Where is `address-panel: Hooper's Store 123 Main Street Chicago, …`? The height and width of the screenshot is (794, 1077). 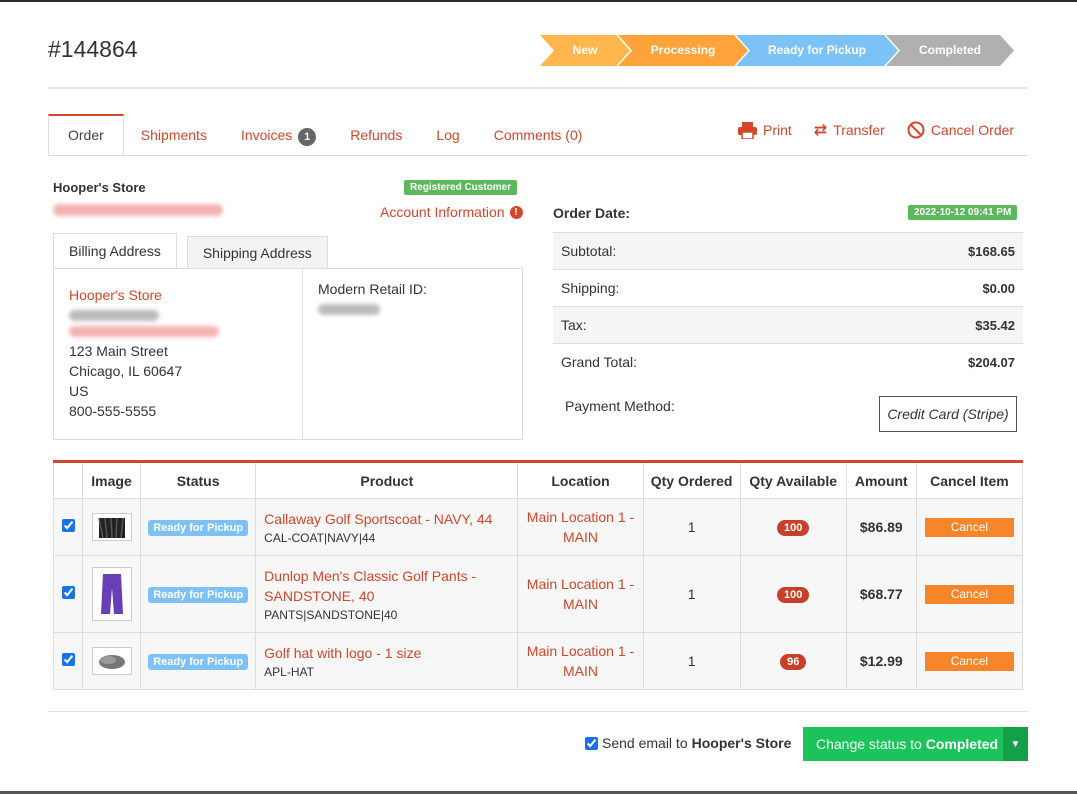
address-panel: Hooper's Store 123 Main Street Chicago, … is located at coordinates (288, 354).